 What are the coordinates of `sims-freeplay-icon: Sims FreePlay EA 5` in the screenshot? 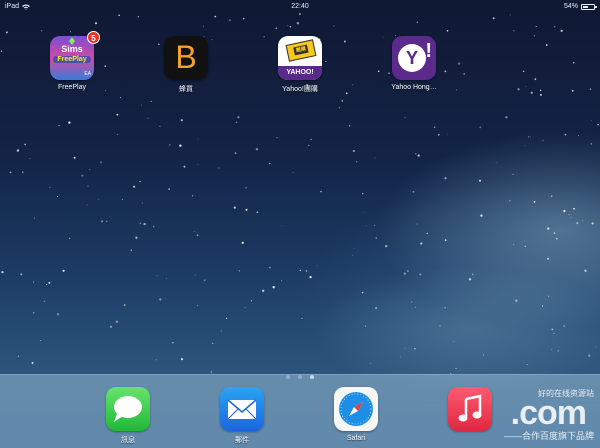 It's located at (75, 55).